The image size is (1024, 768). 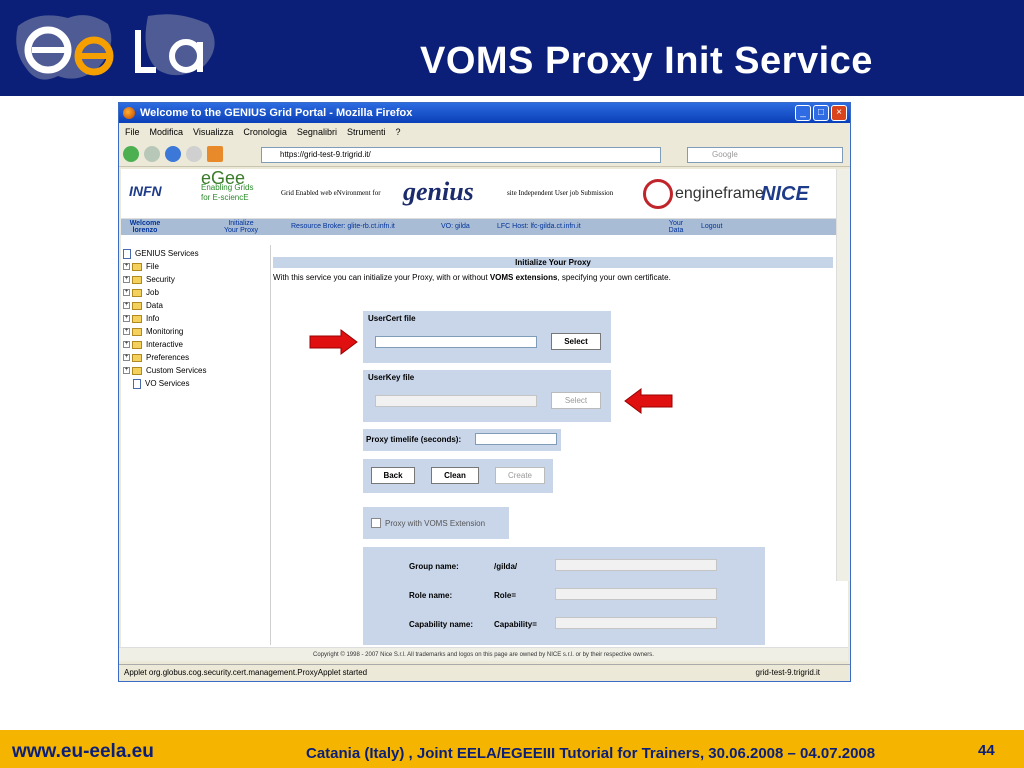 I want to click on clean-button: Clean, so click(x=455, y=475).